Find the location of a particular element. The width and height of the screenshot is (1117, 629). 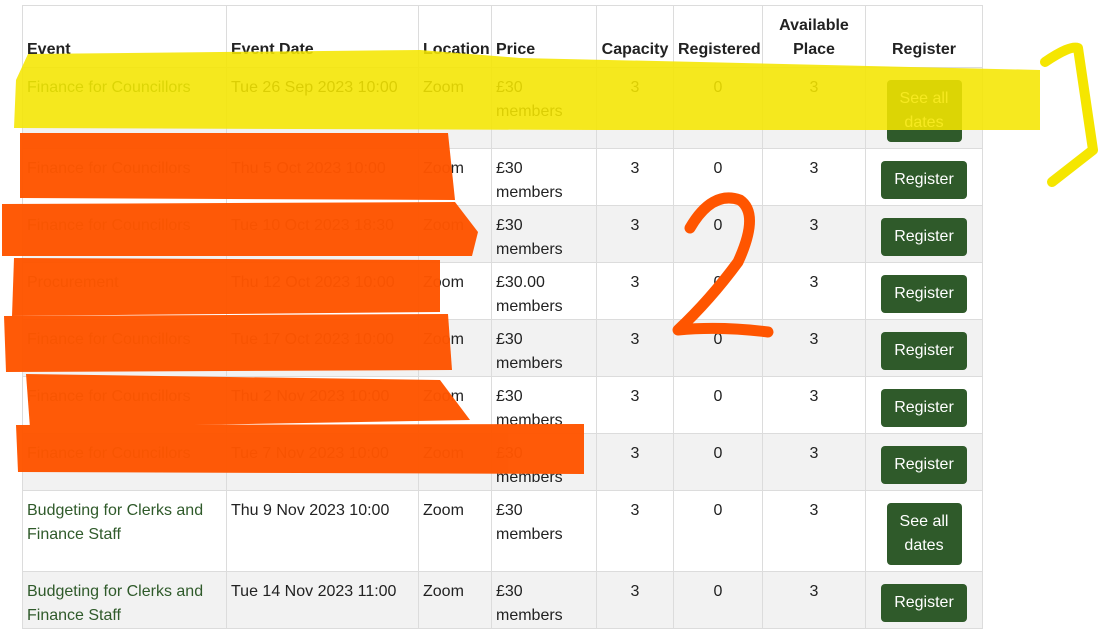

header-event: Event is located at coordinates (124, 36).